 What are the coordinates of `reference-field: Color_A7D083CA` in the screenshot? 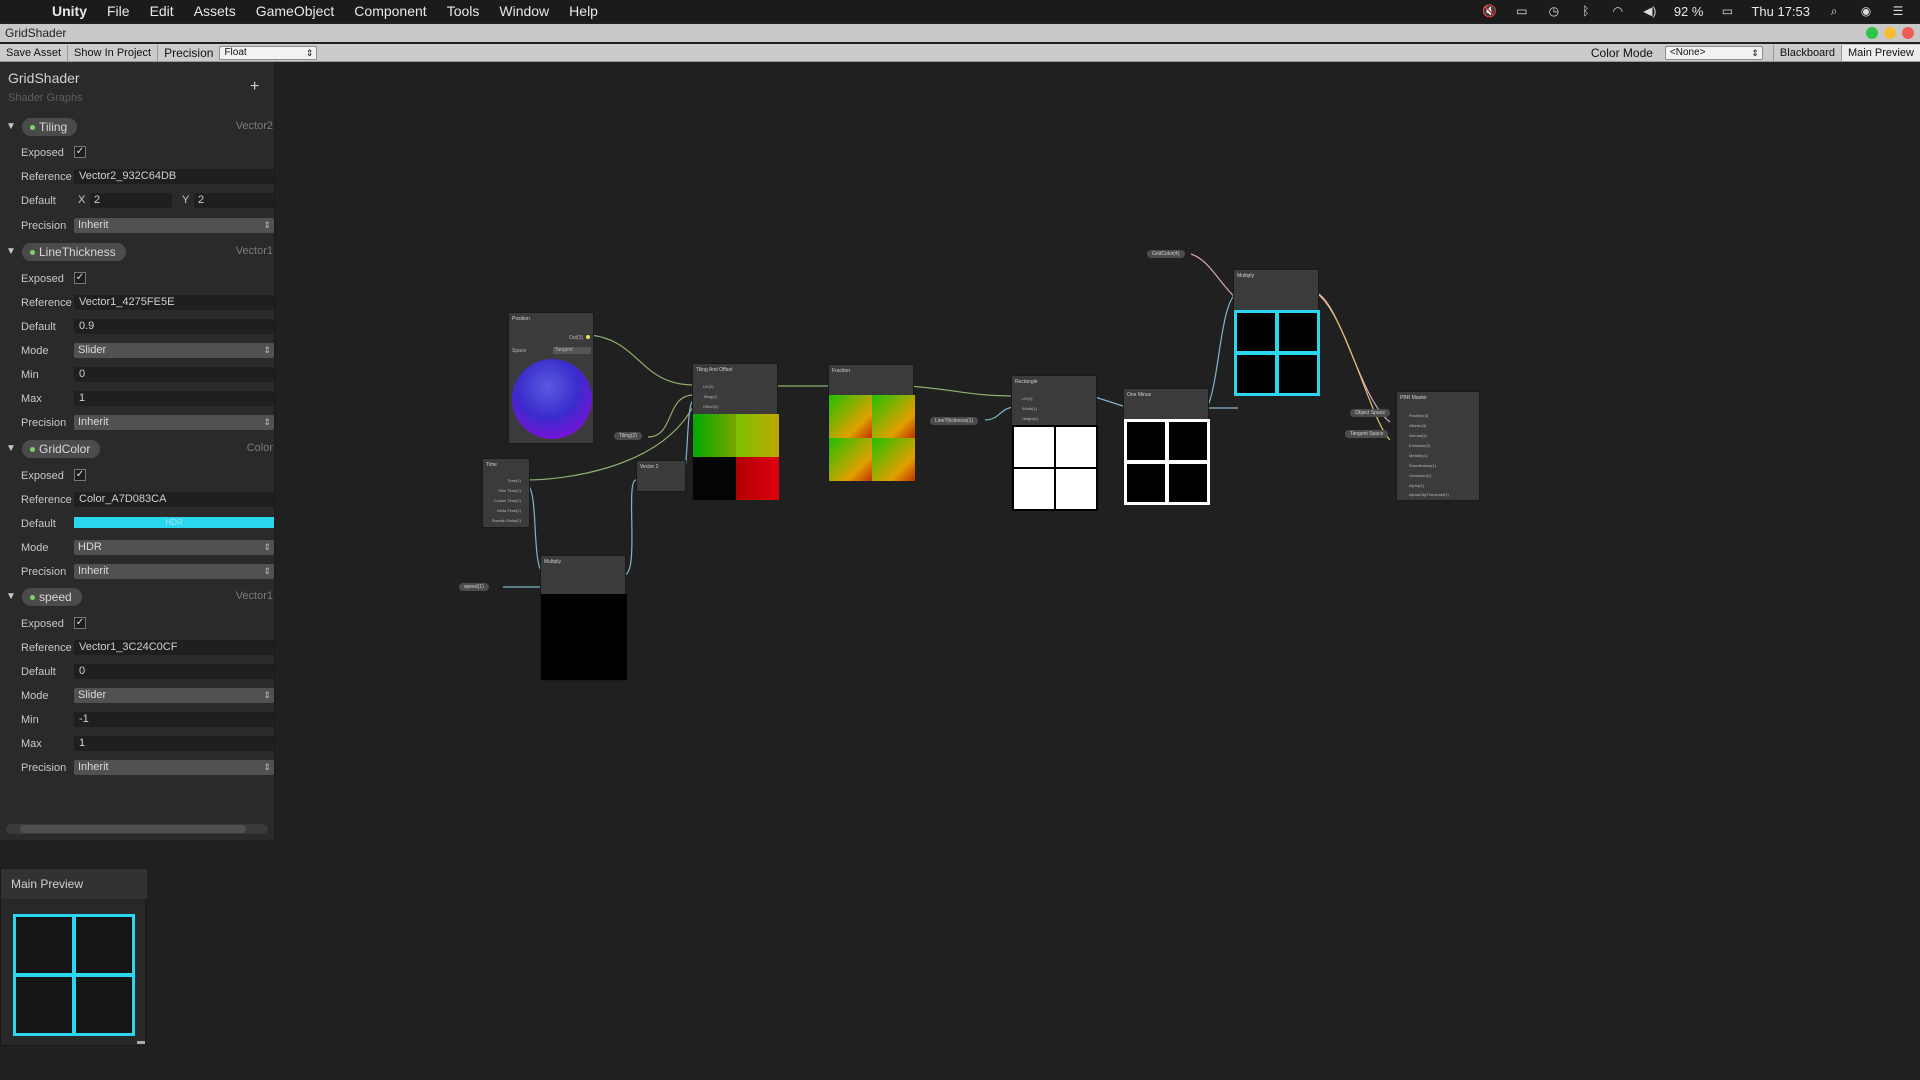 It's located at (174, 499).